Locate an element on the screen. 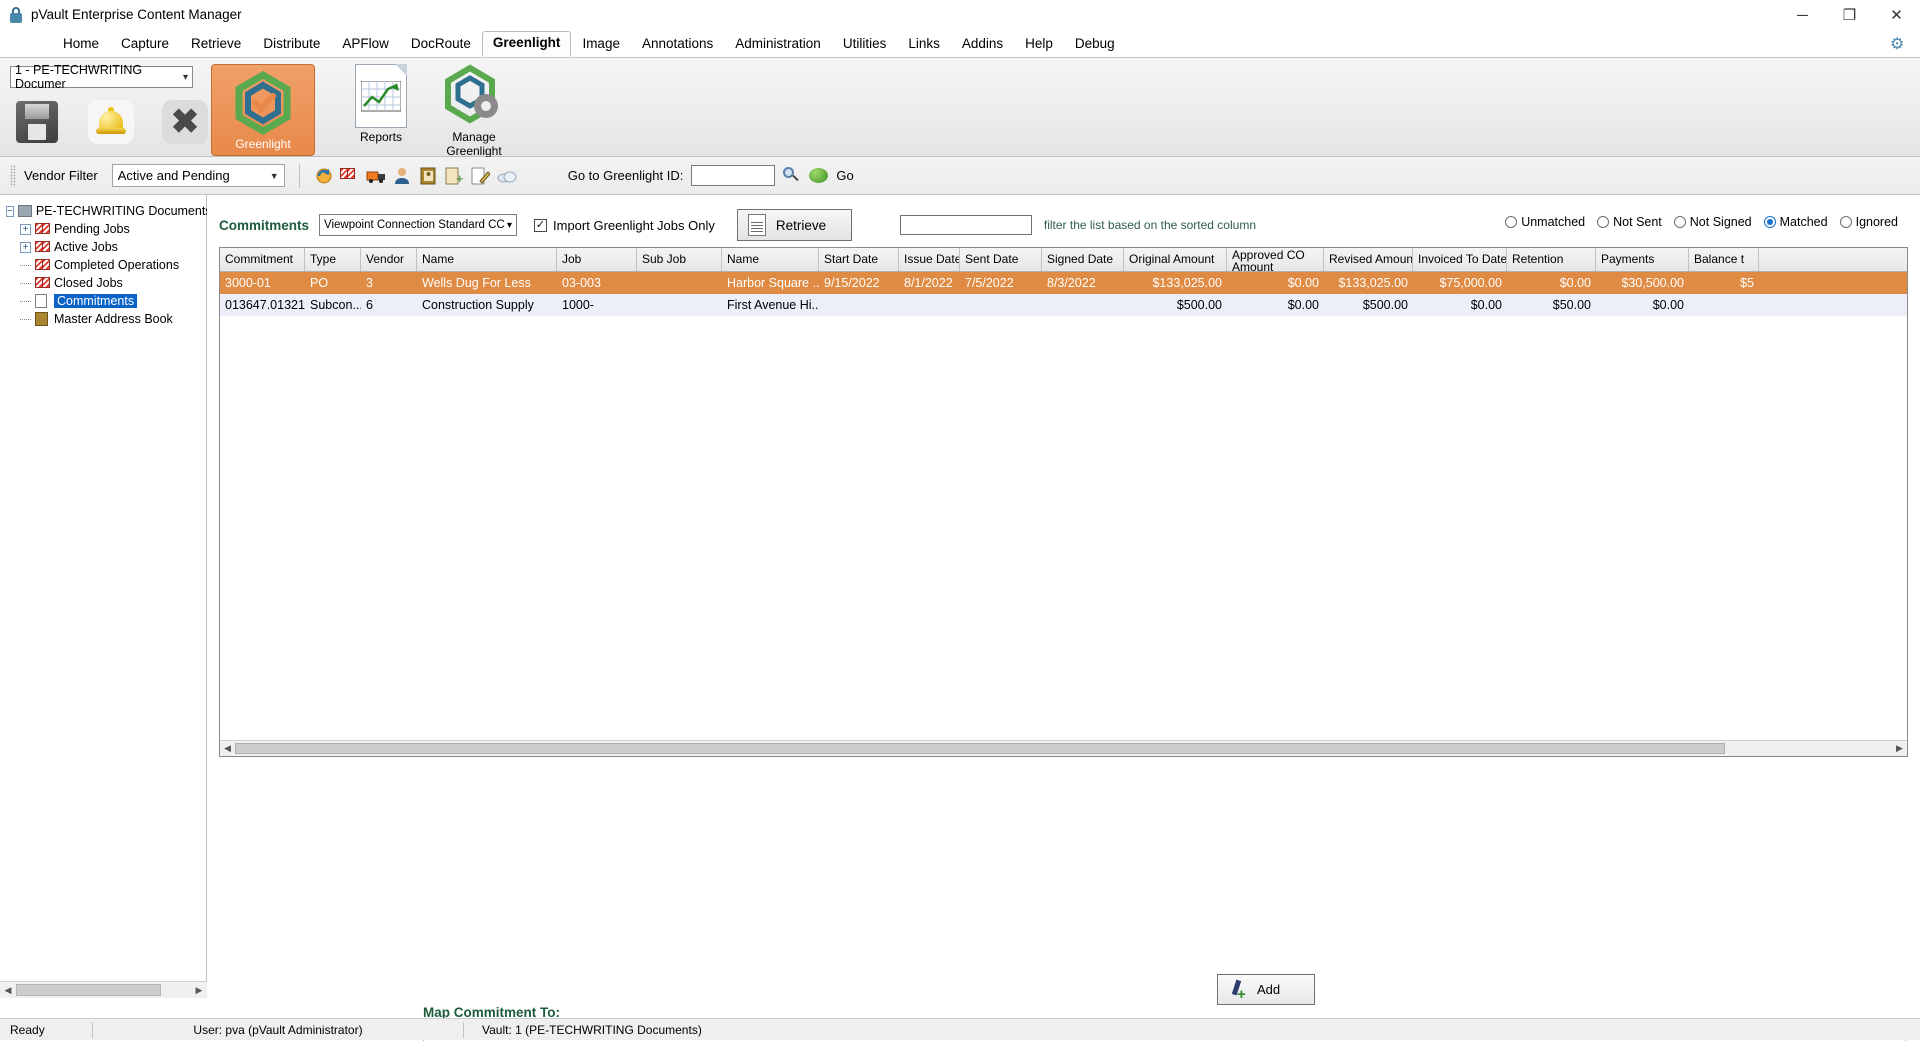  toolbar-divider is located at coordinates (299, 176).